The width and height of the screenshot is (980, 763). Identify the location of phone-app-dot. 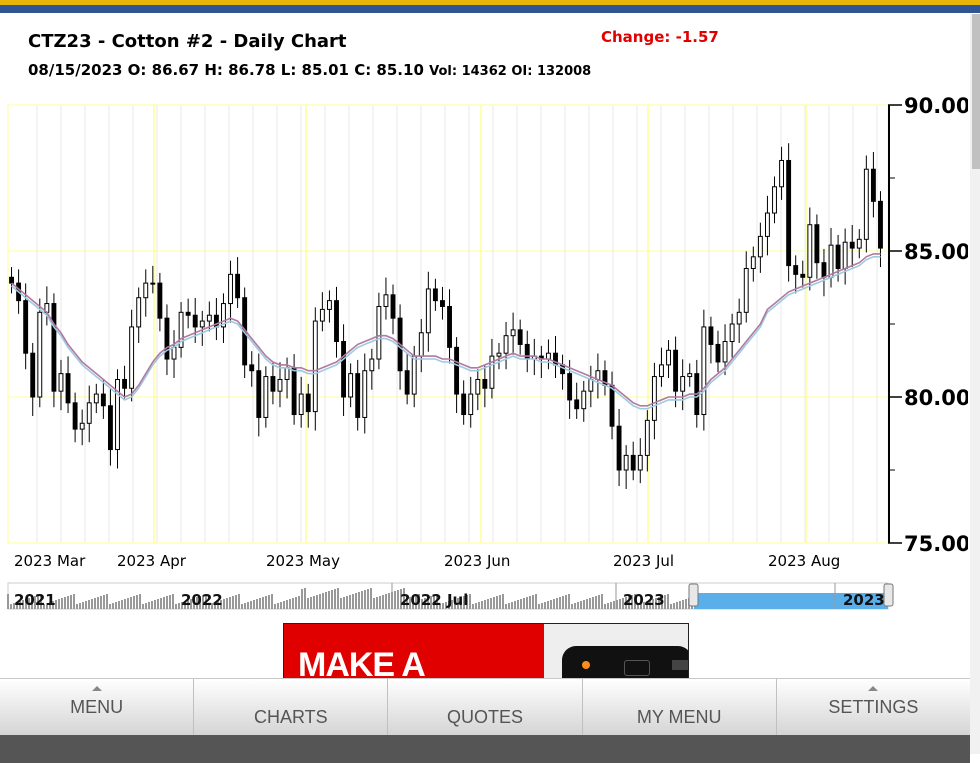
(586, 665).